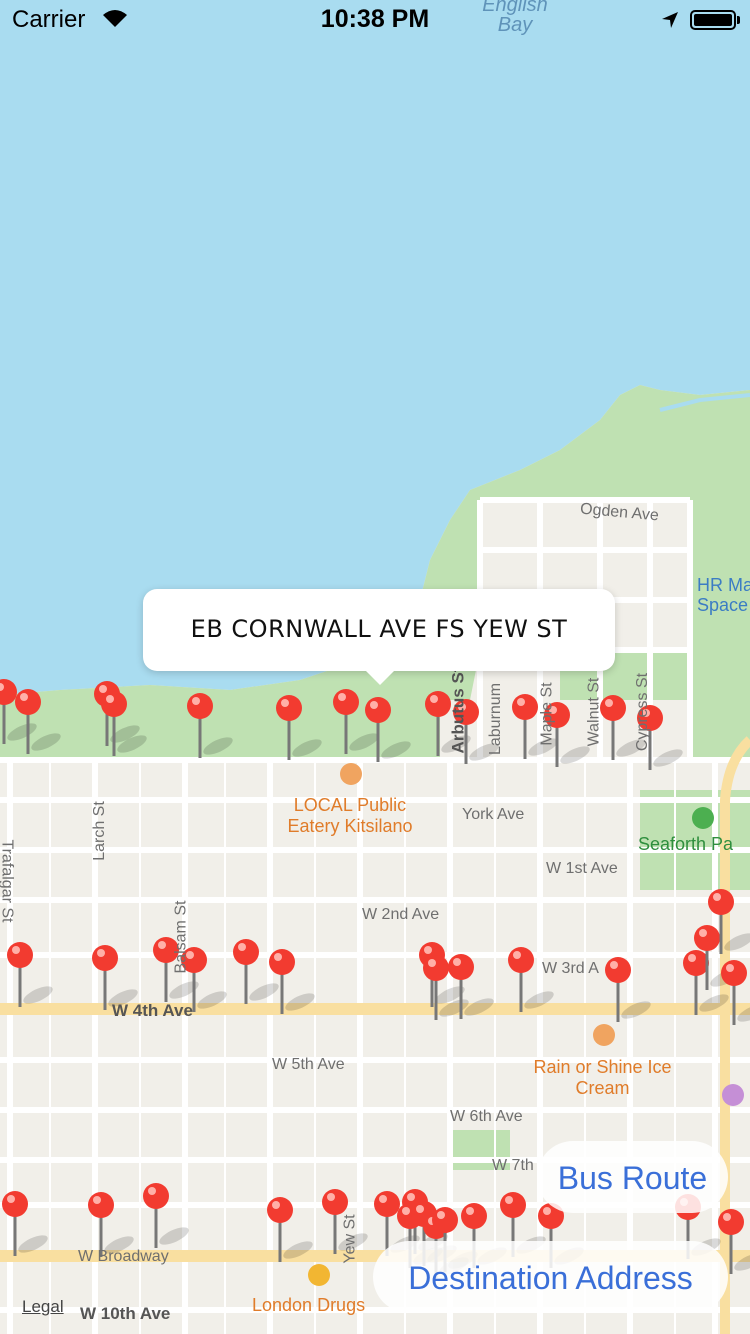  I want to click on pin-callout: EB CORNWALL AVE FS YEW ST, so click(379, 637).